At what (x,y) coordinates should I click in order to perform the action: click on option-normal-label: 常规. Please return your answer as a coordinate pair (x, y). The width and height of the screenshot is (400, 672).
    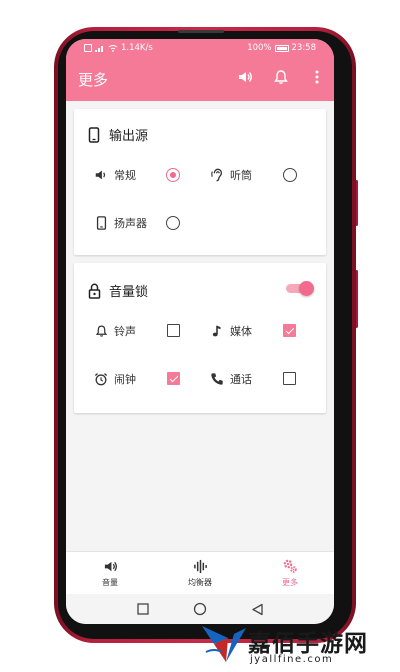
    Looking at the image, I should click on (125, 175).